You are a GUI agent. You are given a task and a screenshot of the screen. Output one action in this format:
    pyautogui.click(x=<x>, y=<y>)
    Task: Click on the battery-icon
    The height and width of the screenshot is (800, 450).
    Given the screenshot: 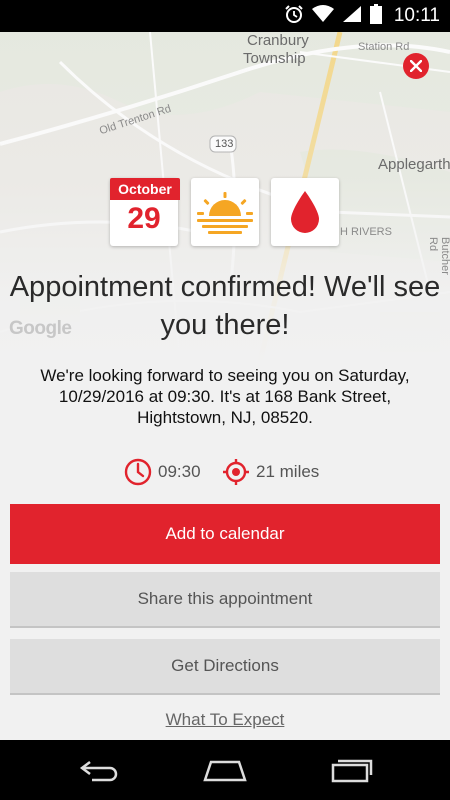 What is the action you would take?
    pyautogui.click(x=375, y=16)
    